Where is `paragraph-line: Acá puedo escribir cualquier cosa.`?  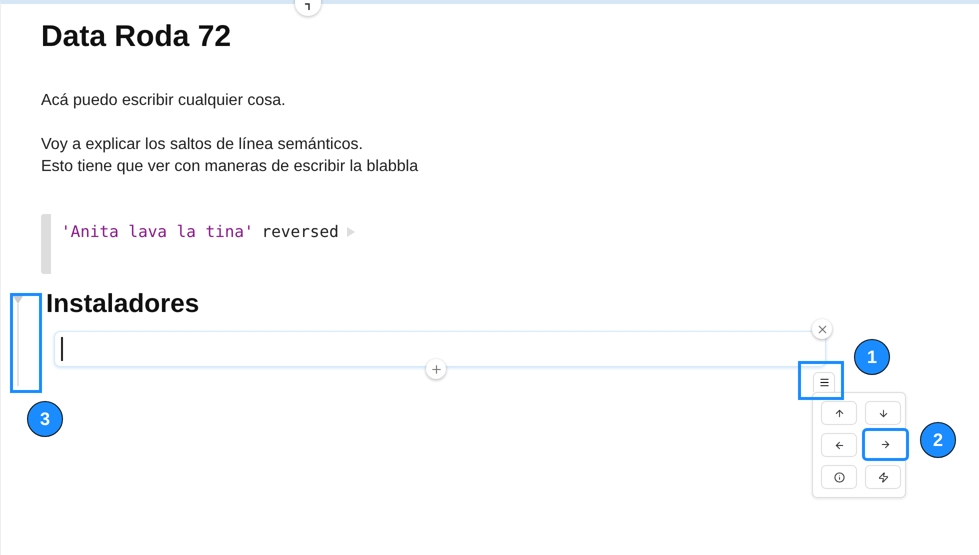 paragraph-line: Acá puedo escribir cualquier cosa. is located at coordinates (164, 101).